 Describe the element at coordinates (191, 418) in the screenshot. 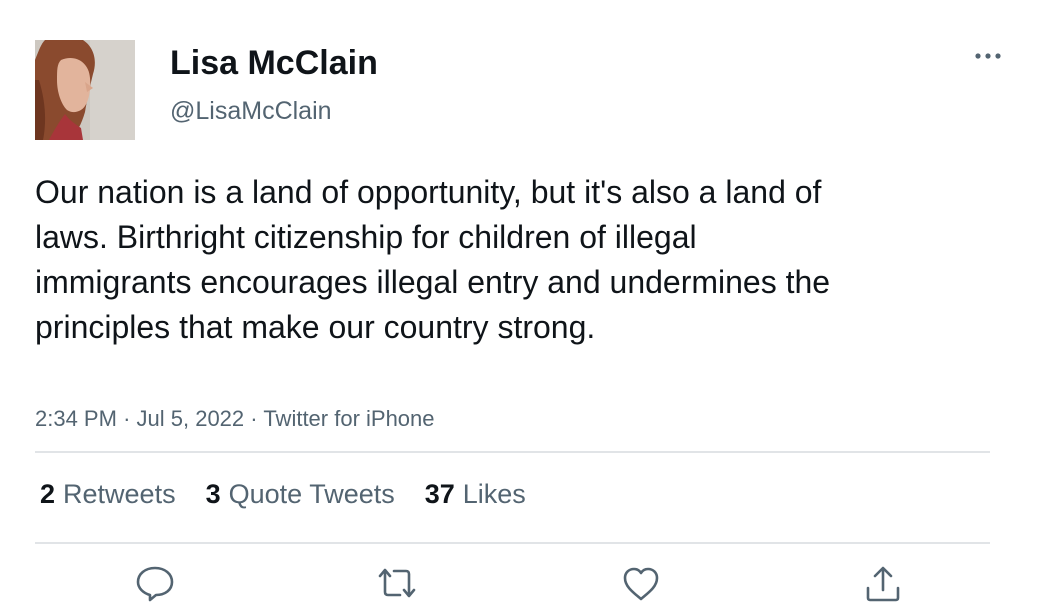

I see `tweet-date: Jul 5, 2022` at that location.